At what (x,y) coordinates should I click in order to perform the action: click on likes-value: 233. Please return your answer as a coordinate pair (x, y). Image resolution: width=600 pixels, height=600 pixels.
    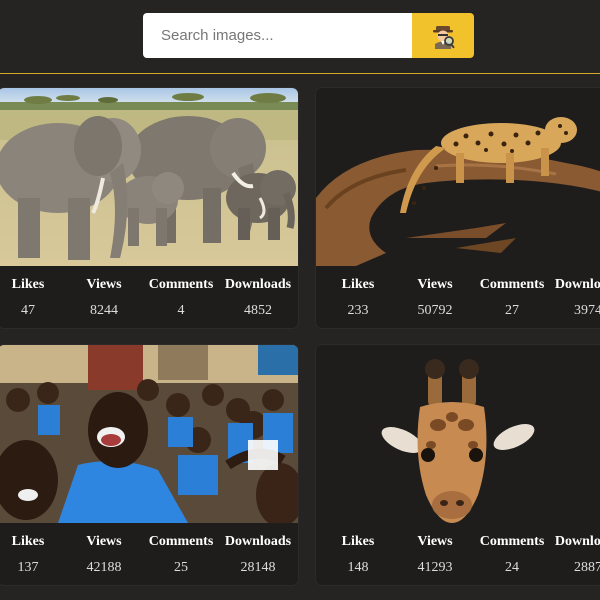
    Looking at the image, I should click on (358, 310).